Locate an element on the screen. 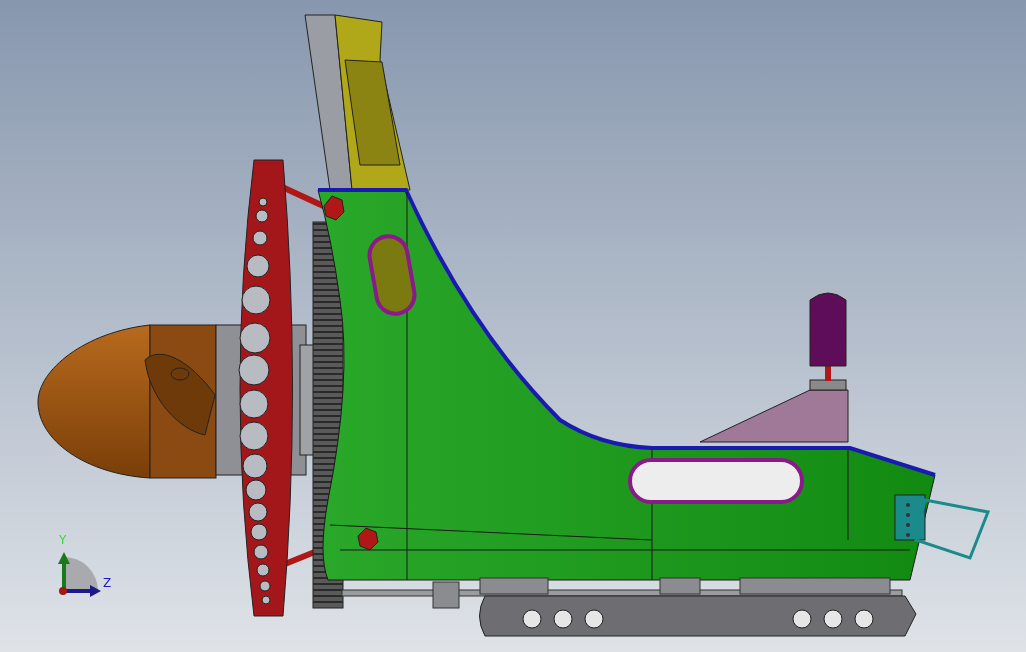 The height and width of the screenshot is (652, 1026). axis-triad-drawing is located at coordinates (79, 574).